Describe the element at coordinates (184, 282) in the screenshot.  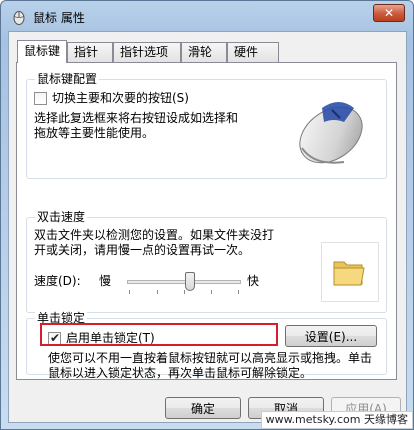
I see `speed-slider-track` at that location.